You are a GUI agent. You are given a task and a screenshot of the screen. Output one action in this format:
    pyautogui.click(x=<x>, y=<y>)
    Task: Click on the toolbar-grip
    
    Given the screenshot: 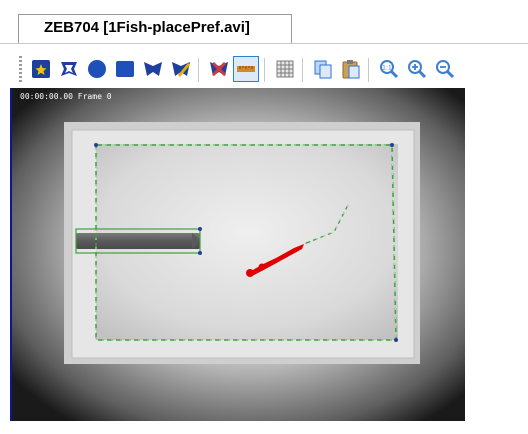 What is the action you would take?
    pyautogui.click(x=20, y=70)
    